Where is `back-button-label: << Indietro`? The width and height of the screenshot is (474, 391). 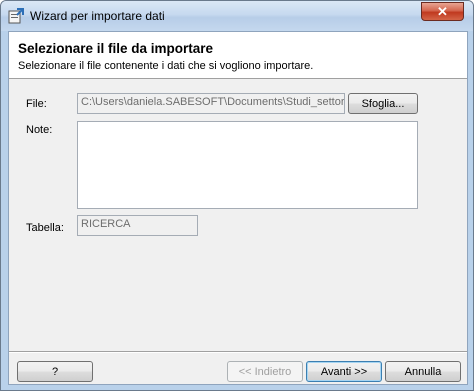
back-button-label: << Indietro is located at coordinates (265, 371).